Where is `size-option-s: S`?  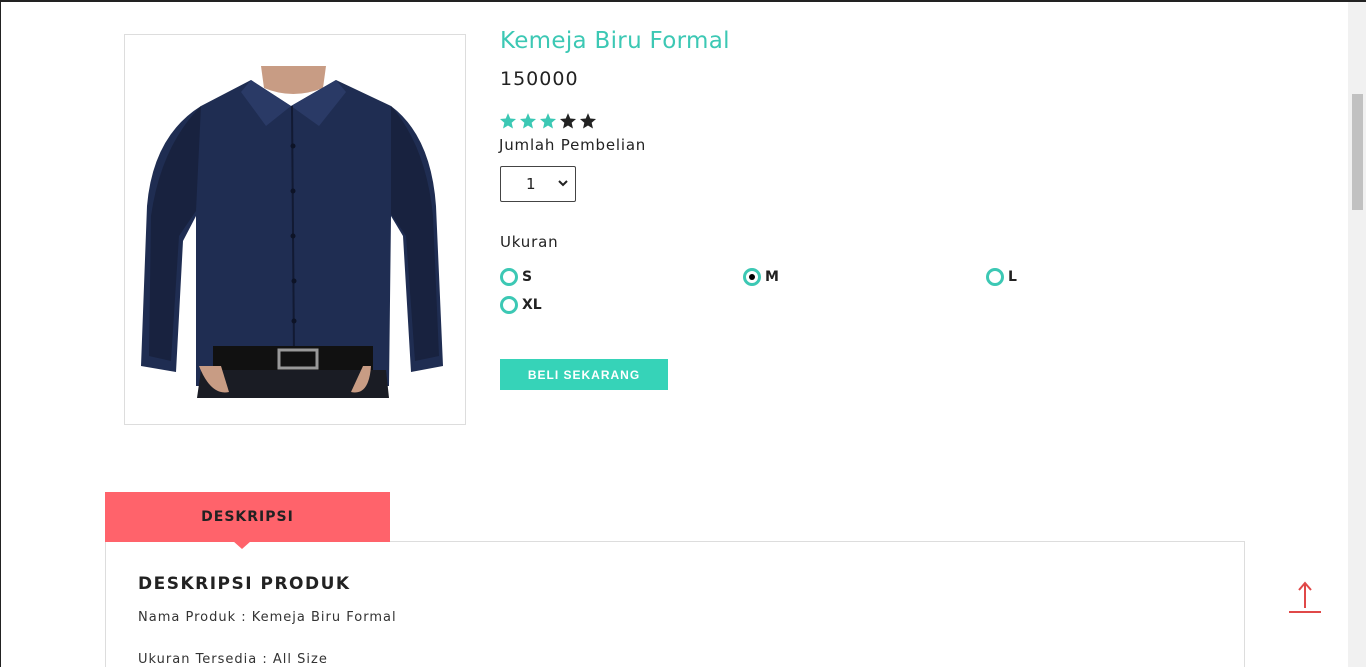 size-option-s: S is located at coordinates (516, 277).